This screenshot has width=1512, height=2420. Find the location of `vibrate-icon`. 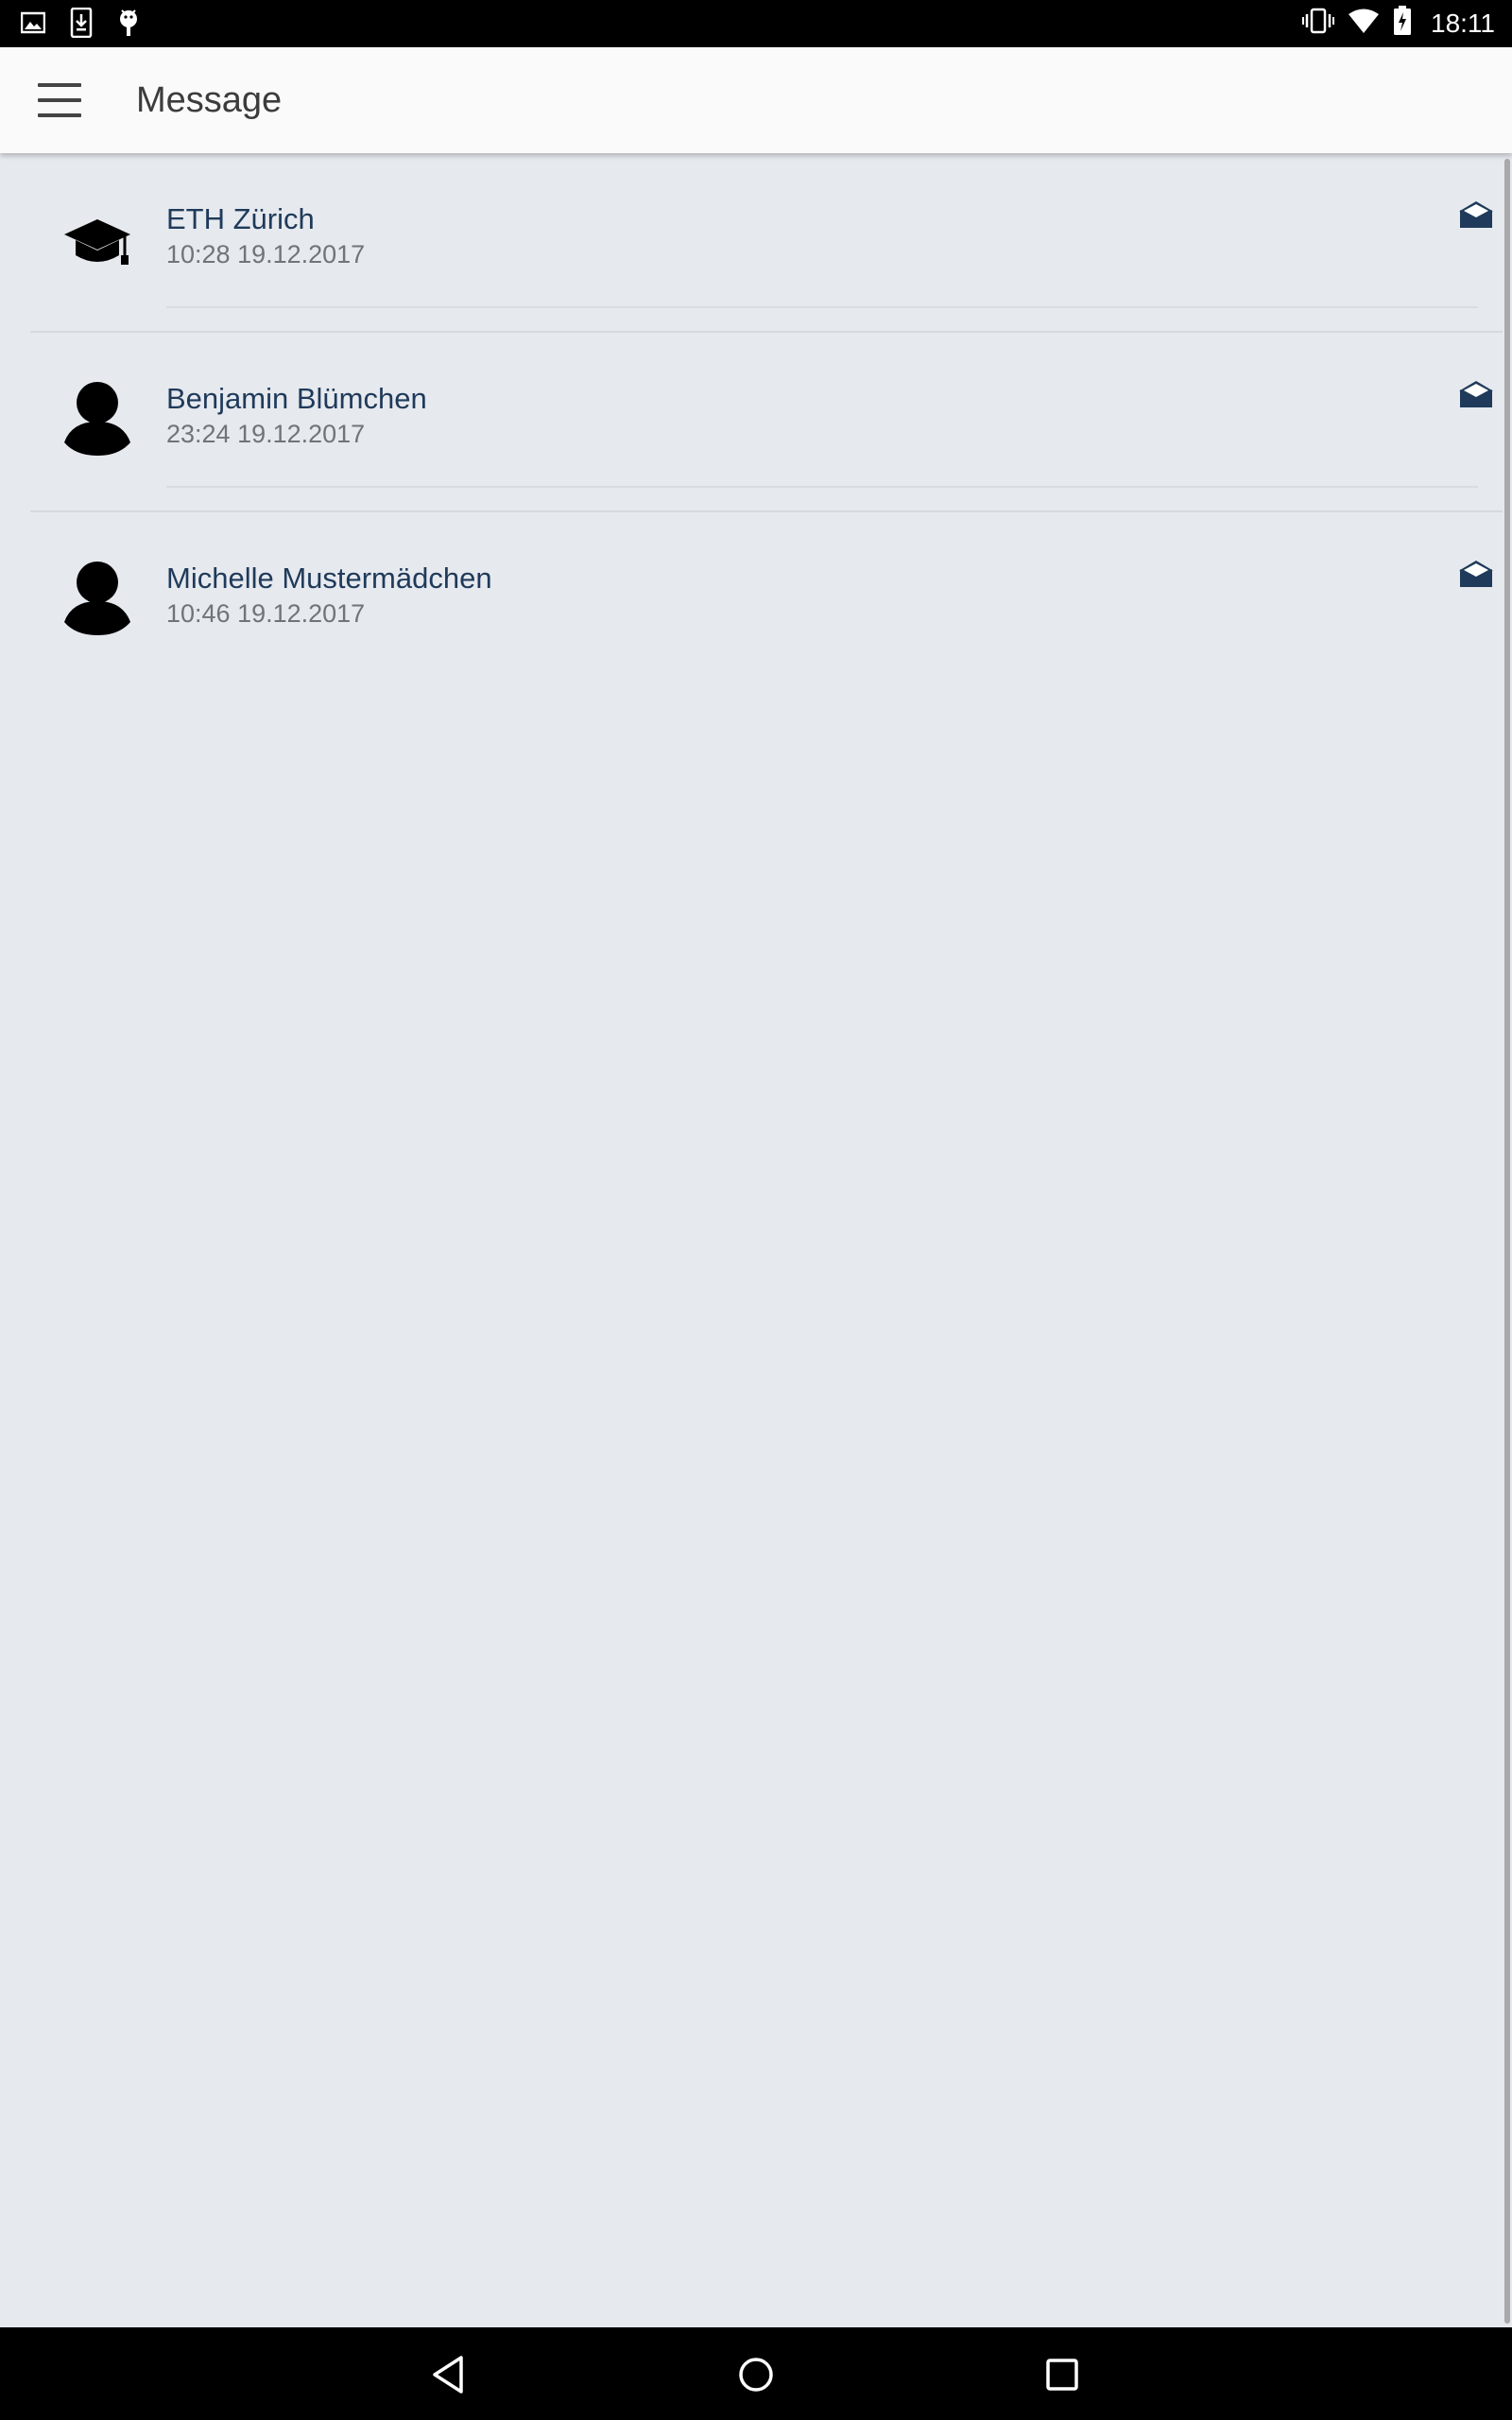

vibrate-icon is located at coordinates (1318, 24).